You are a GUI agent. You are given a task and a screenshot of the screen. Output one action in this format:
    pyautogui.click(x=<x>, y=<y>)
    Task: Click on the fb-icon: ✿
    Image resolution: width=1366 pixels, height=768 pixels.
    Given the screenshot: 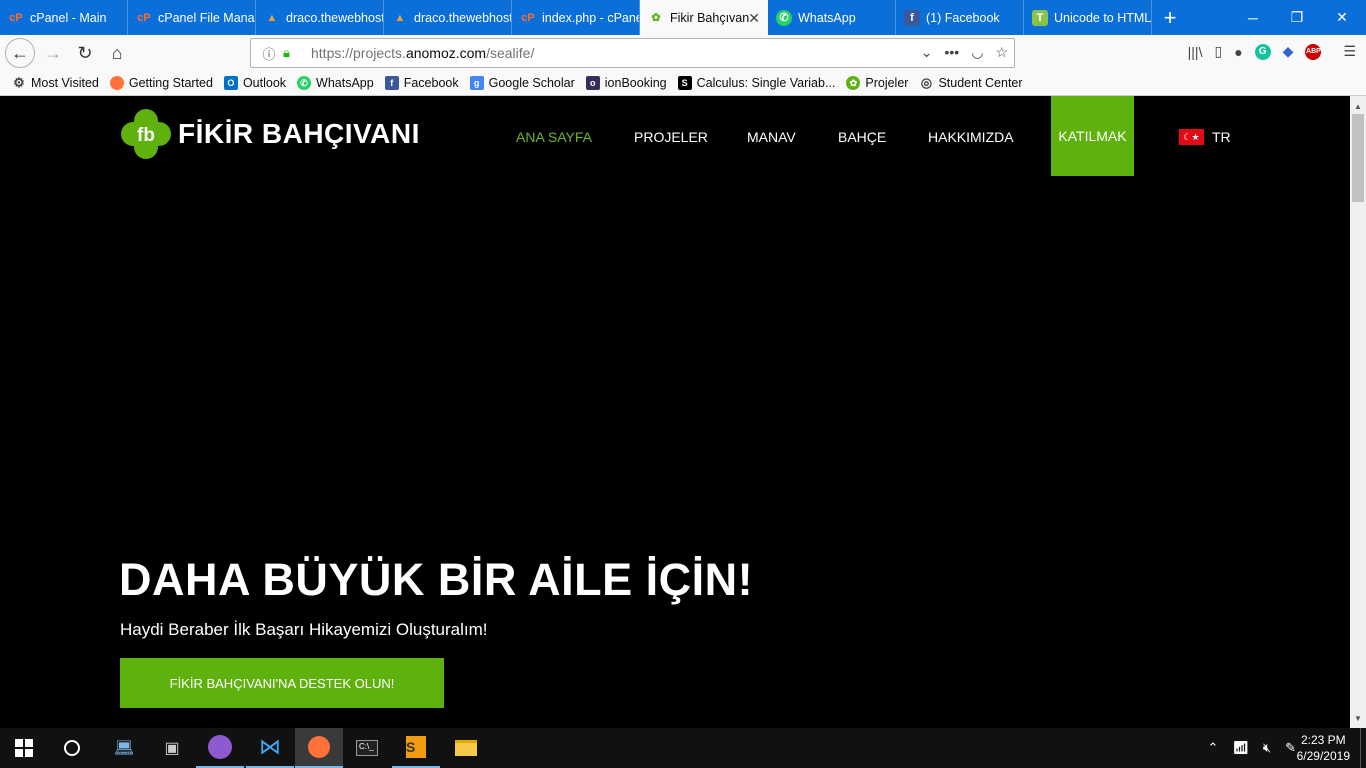 What is the action you would take?
    pyautogui.click(x=656, y=18)
    